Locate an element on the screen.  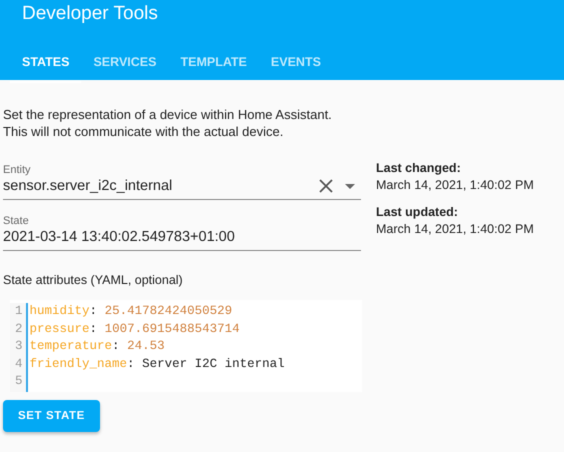
attributes-label: State attributes (YAML, optional) is located at coordinates (93, 280).